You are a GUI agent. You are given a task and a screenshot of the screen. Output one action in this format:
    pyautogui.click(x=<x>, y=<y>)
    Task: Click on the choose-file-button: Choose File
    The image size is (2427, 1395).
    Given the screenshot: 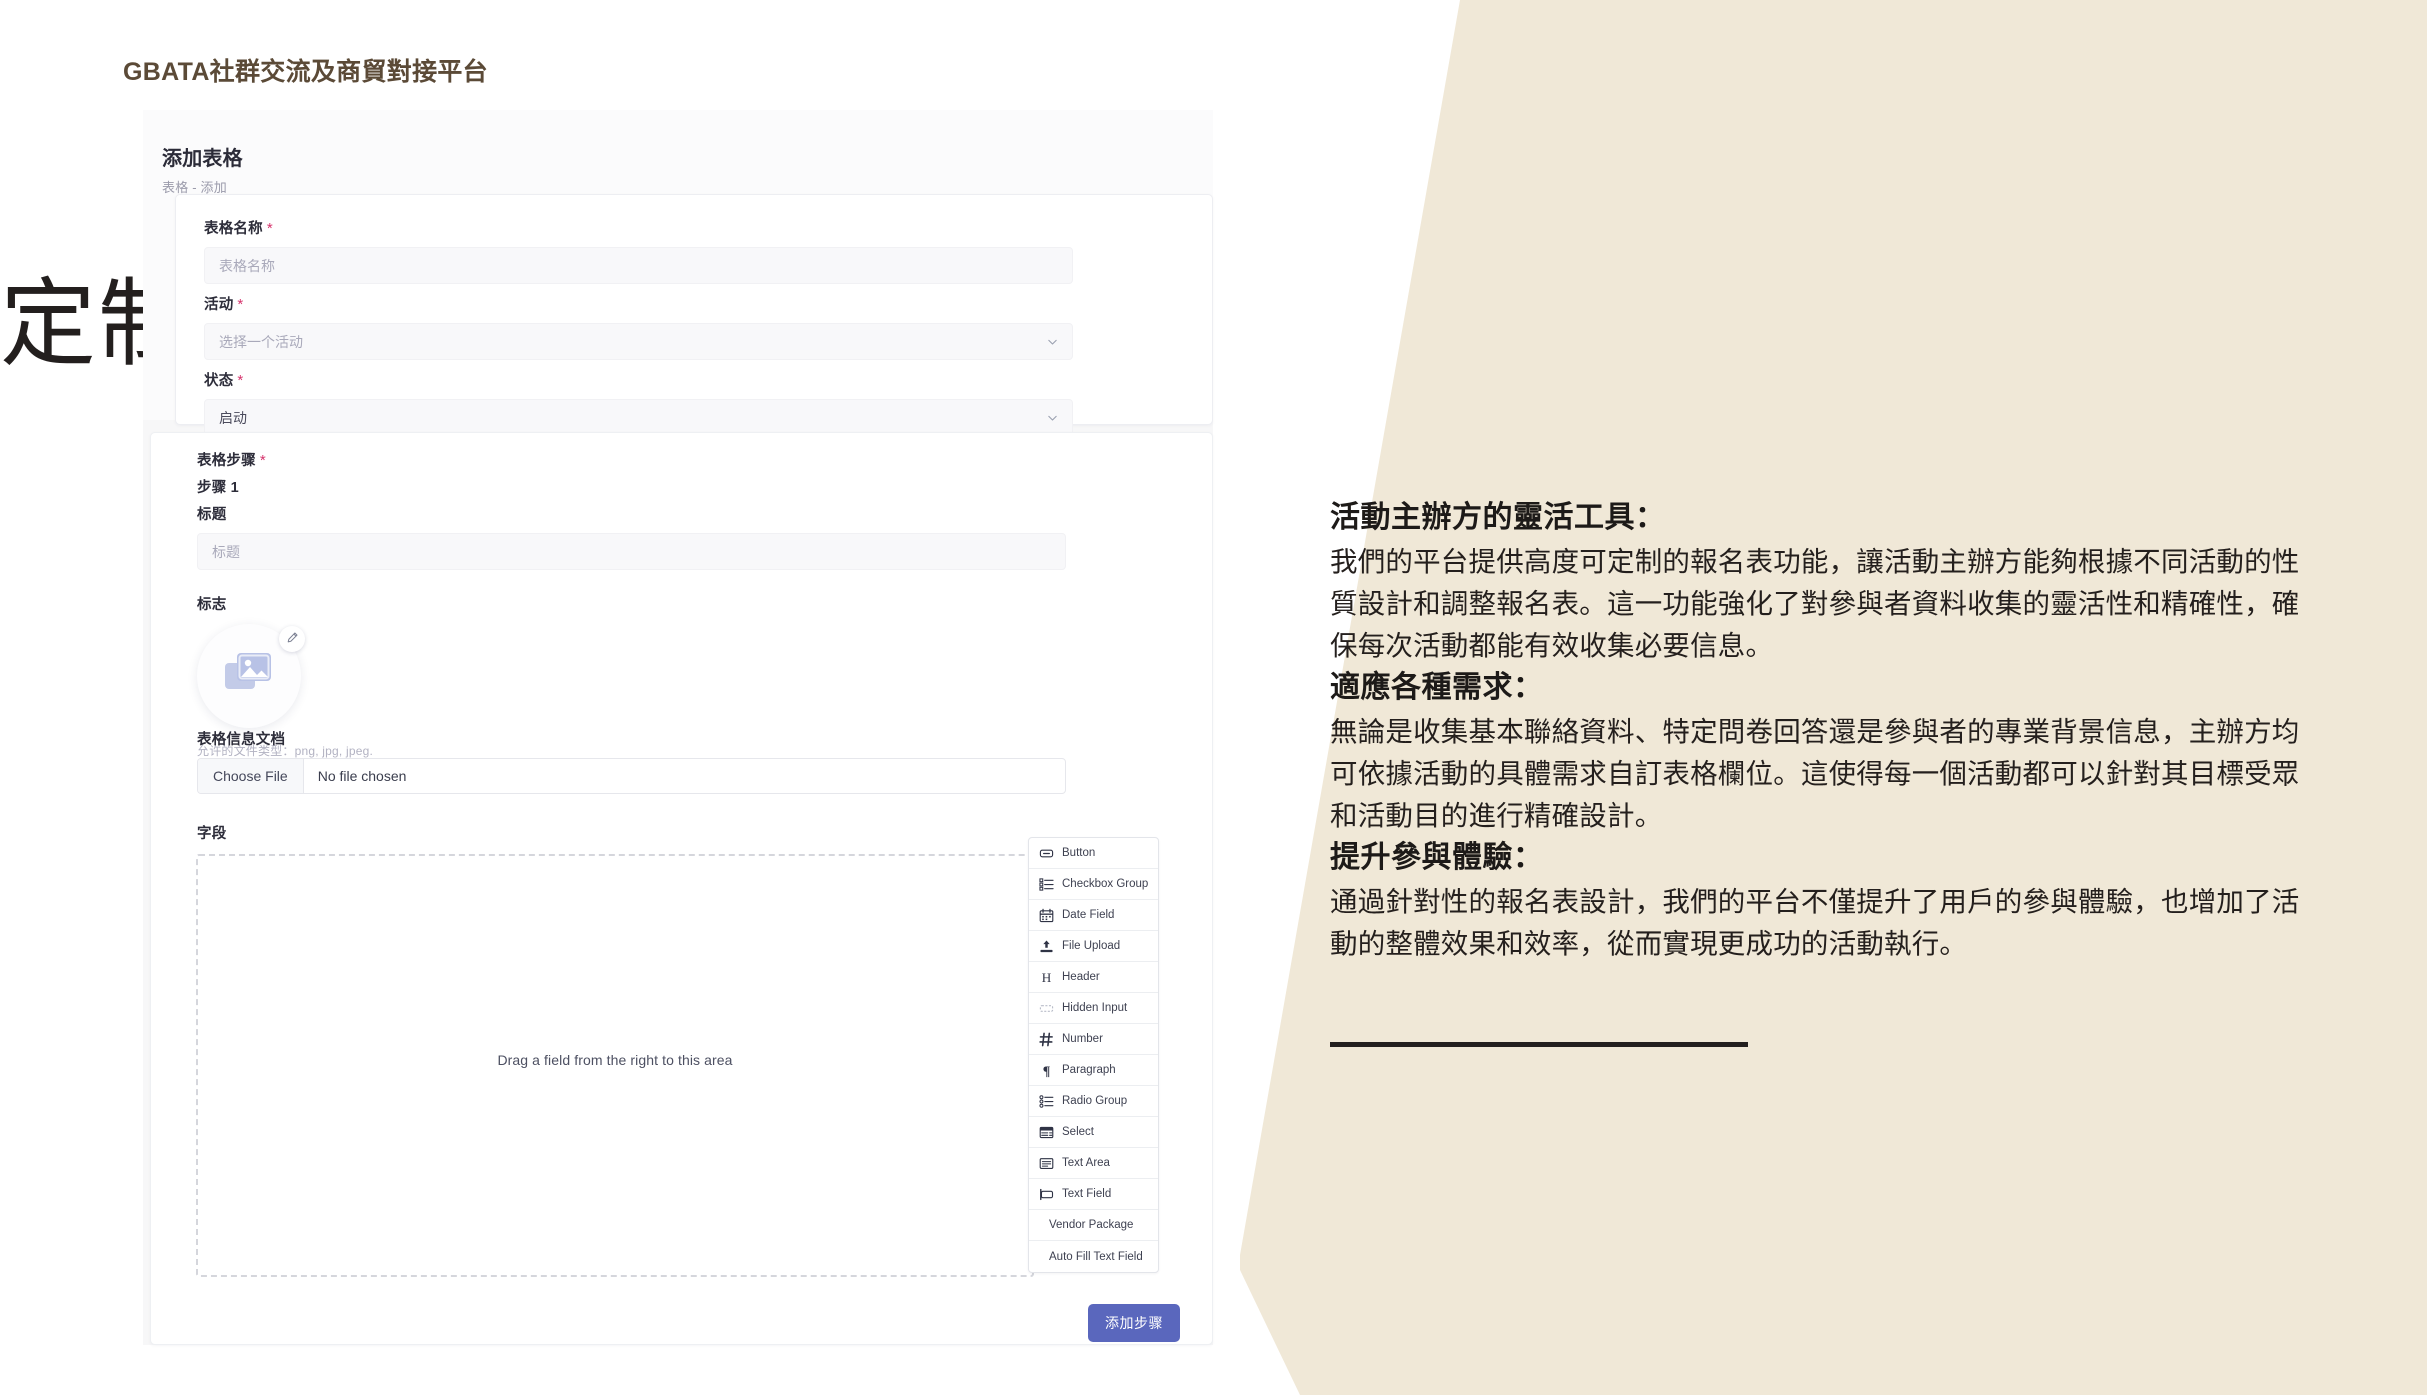 What is the action you would take?
    pyautogui.click(x=251, y=776)
    